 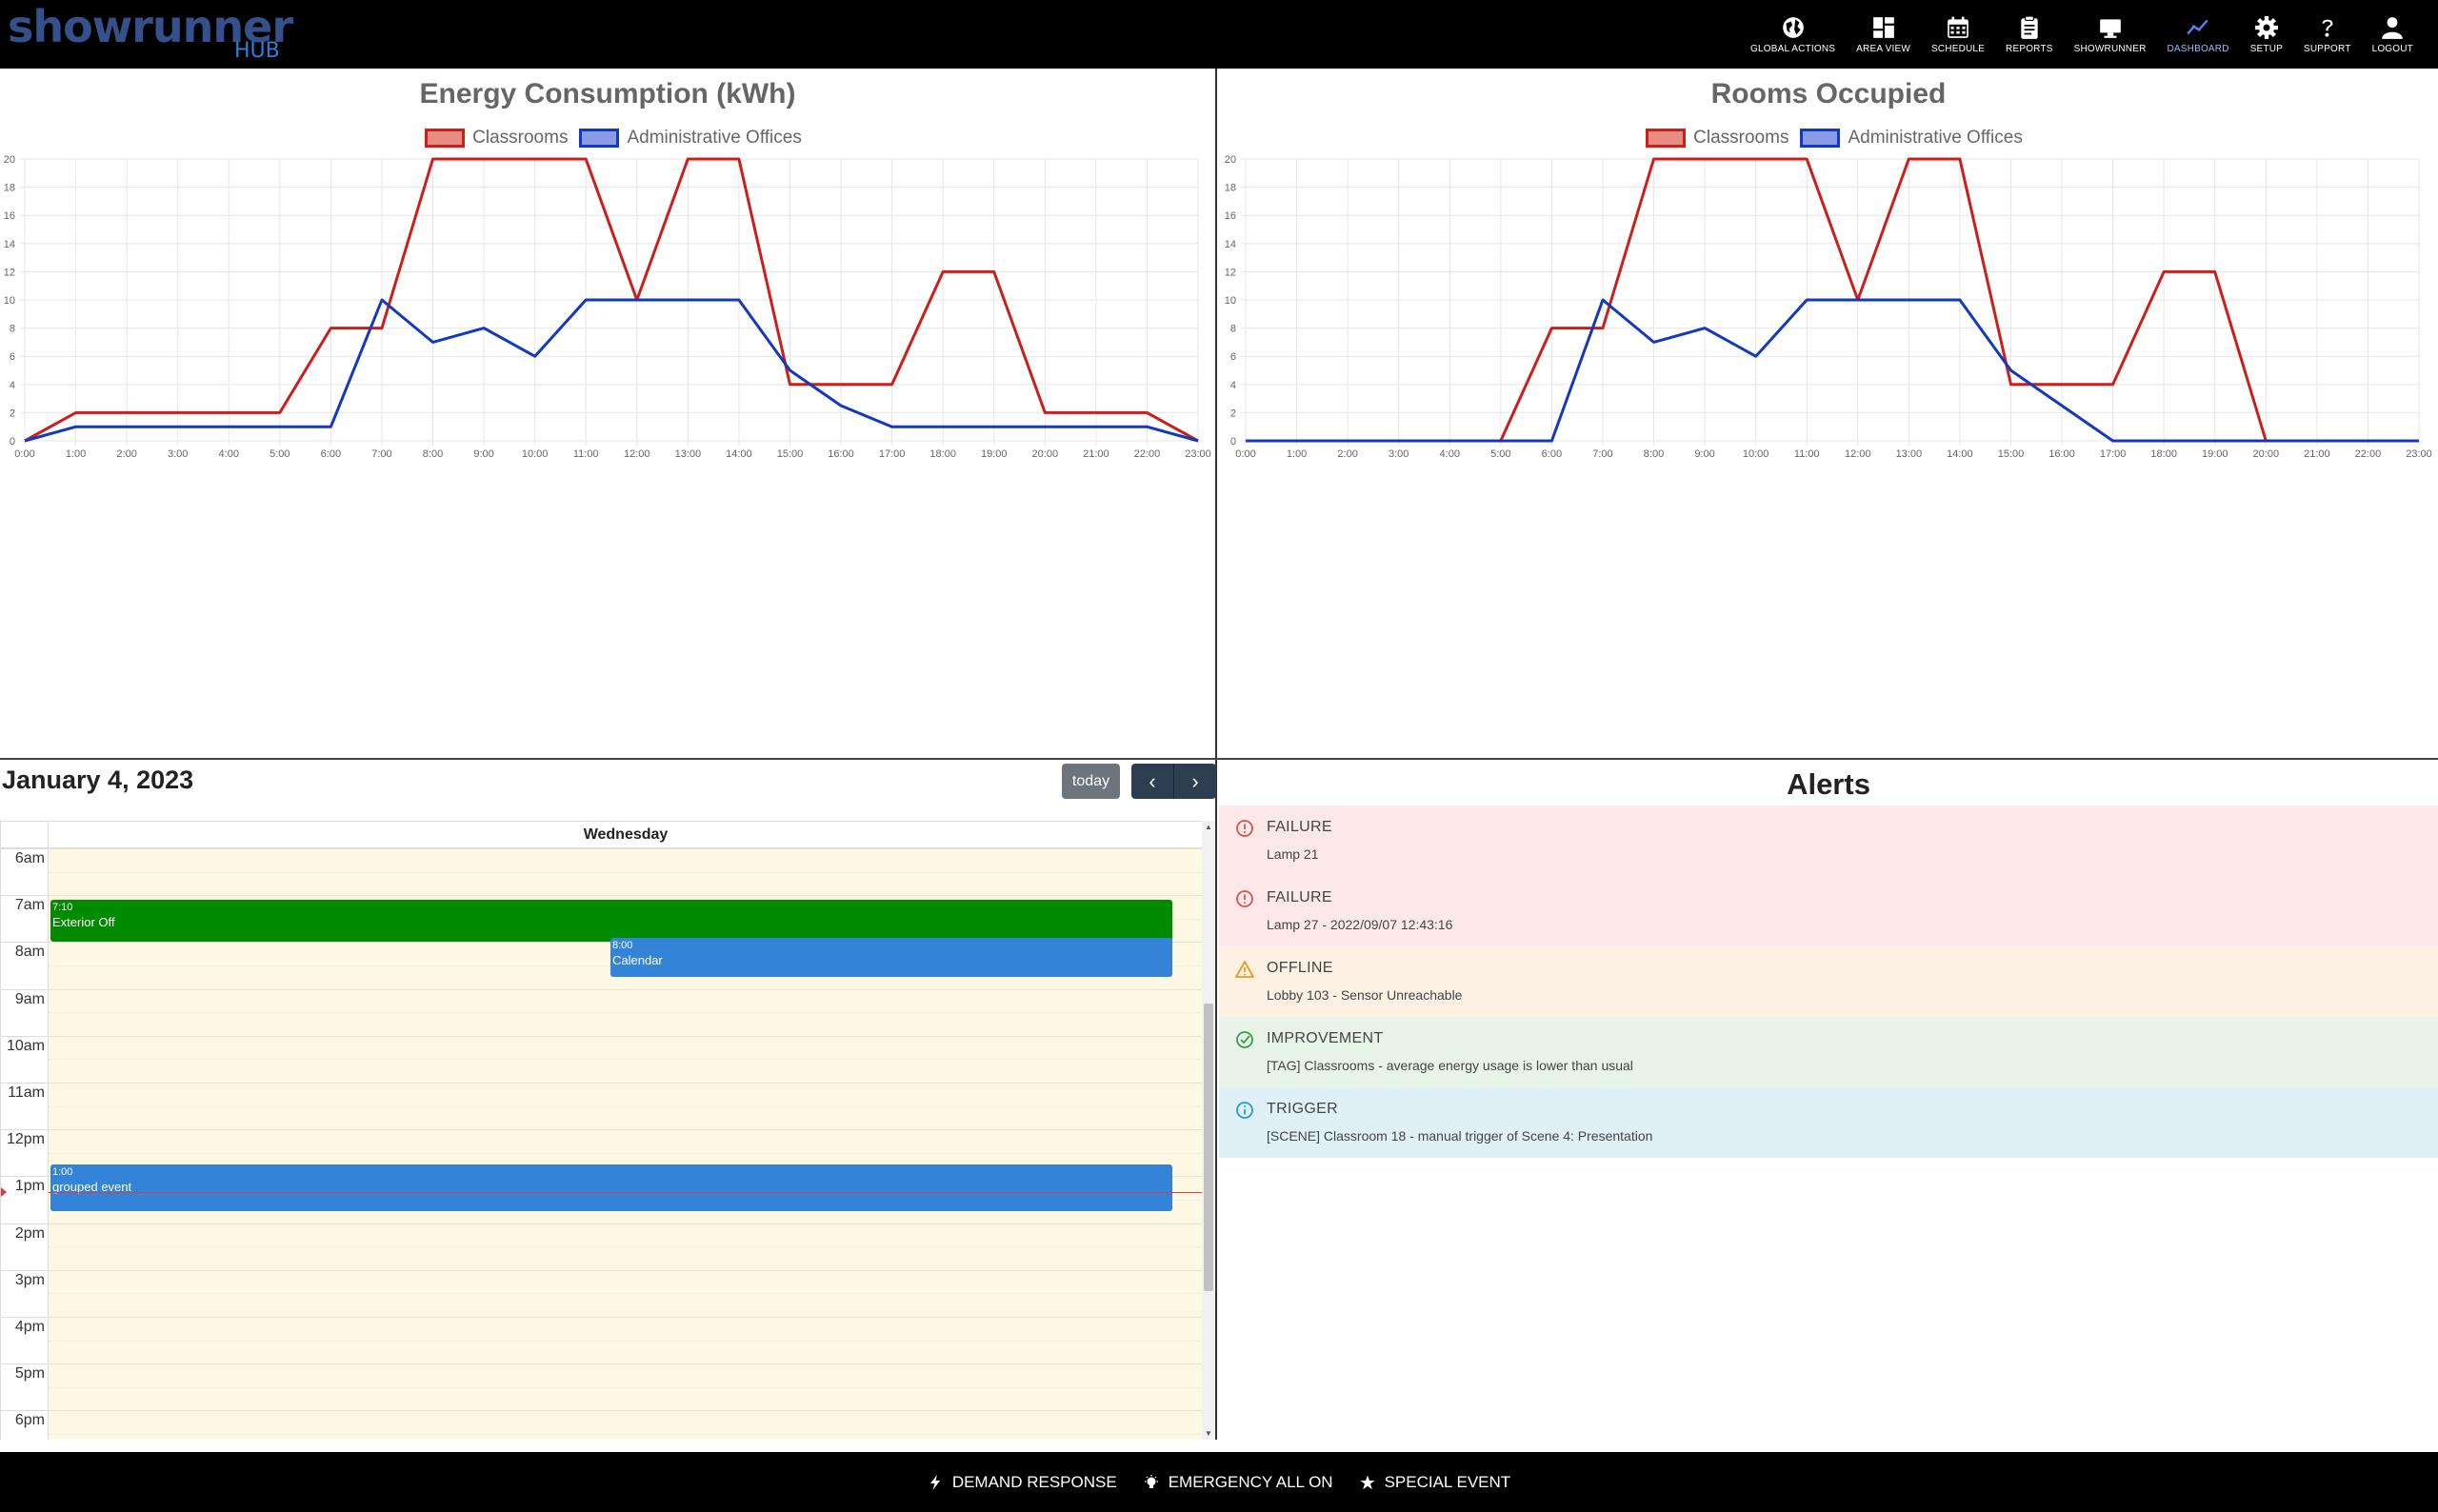 I want to click on alert-item: OFFLINE Lobby 103 - Sensor Unreachable, so click(x=1828, y=981).